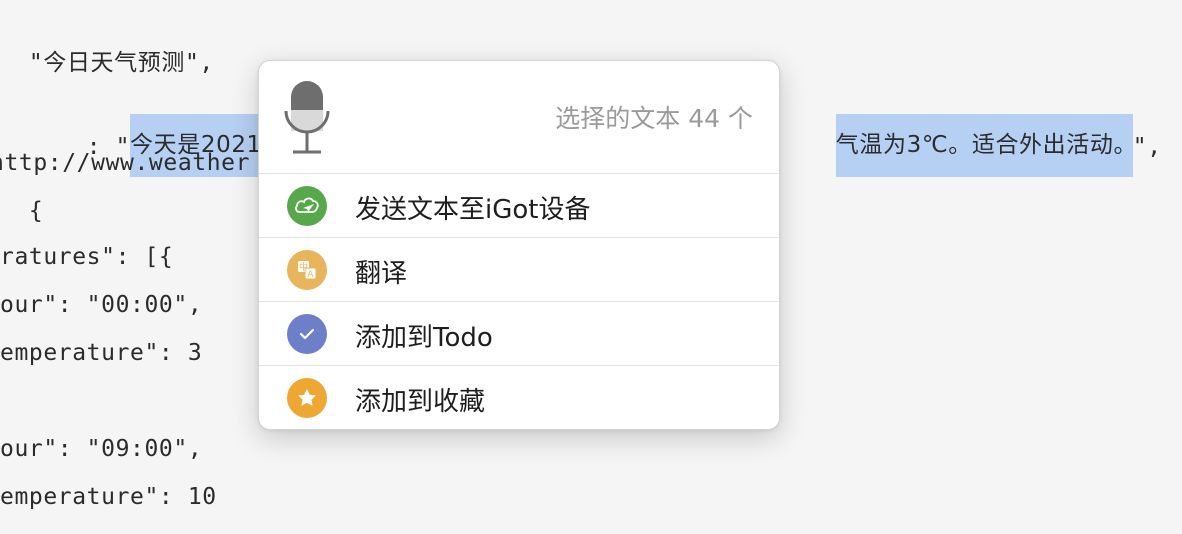 This screenshot has width=1182, height=534. I want to click on star-icon, so click(307, 398).